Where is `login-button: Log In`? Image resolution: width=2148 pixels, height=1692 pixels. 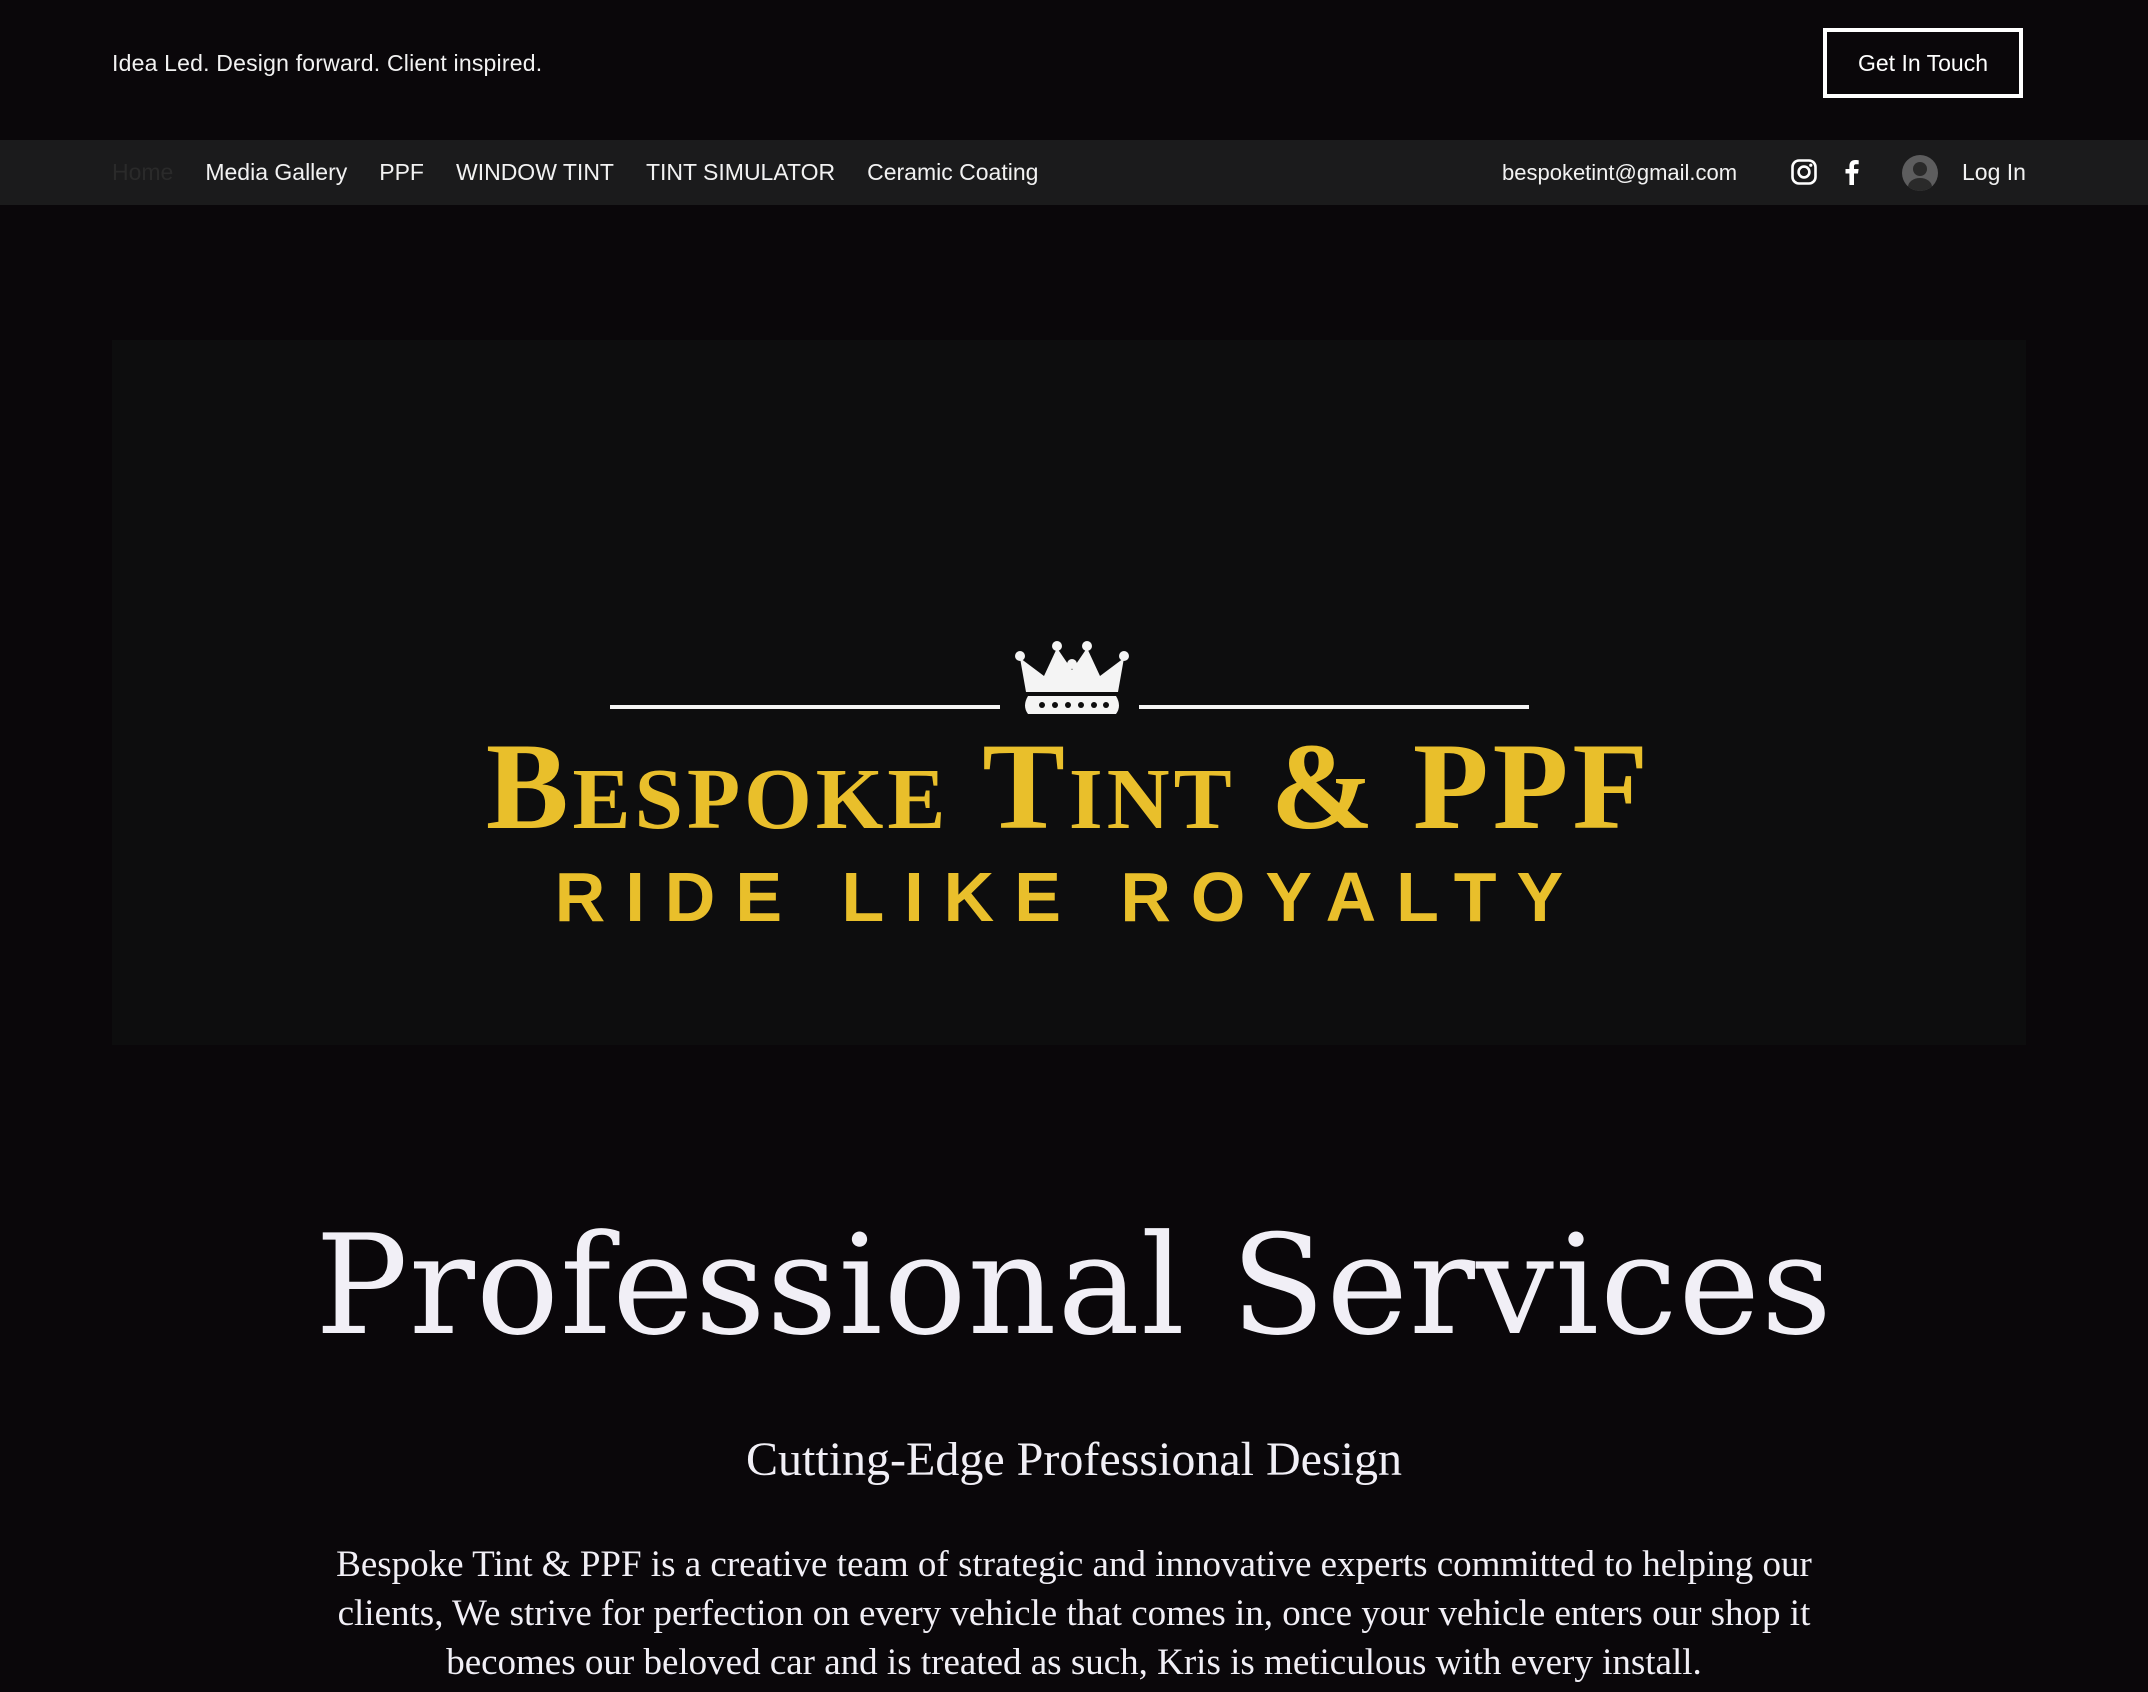
login-button: Log In is located at coordinates (1964, 172).